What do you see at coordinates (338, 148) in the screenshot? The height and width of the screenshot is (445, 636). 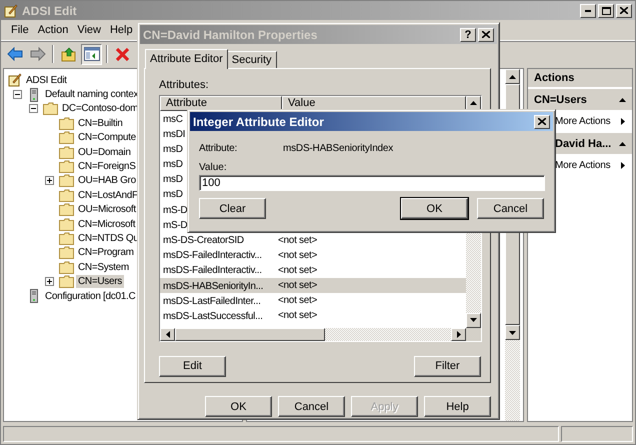 I see `attribute-name: msDS-HABSeniorityIndex` at bounding box center [338, 148].